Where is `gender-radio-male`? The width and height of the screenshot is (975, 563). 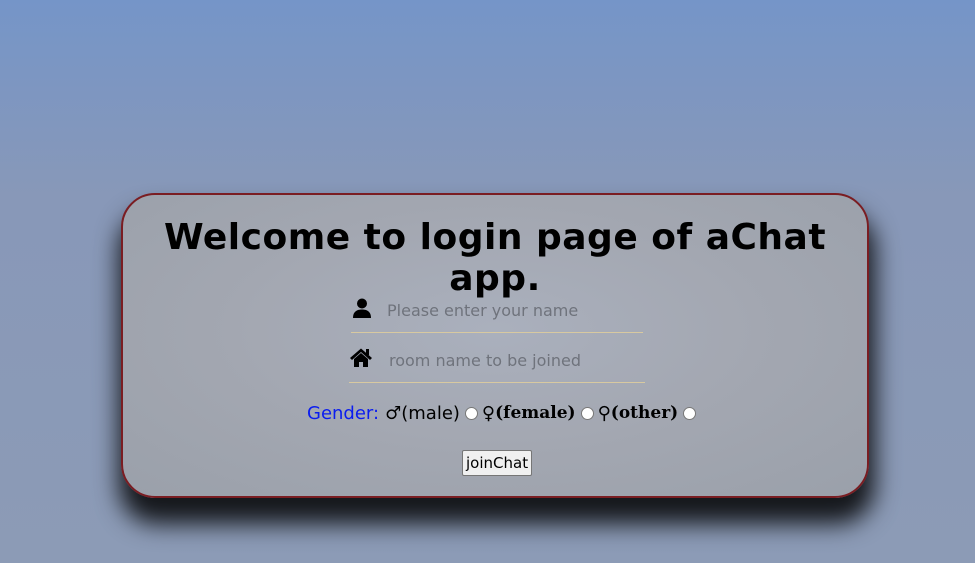
gender-radio-male is located at coordinates (471, 413).